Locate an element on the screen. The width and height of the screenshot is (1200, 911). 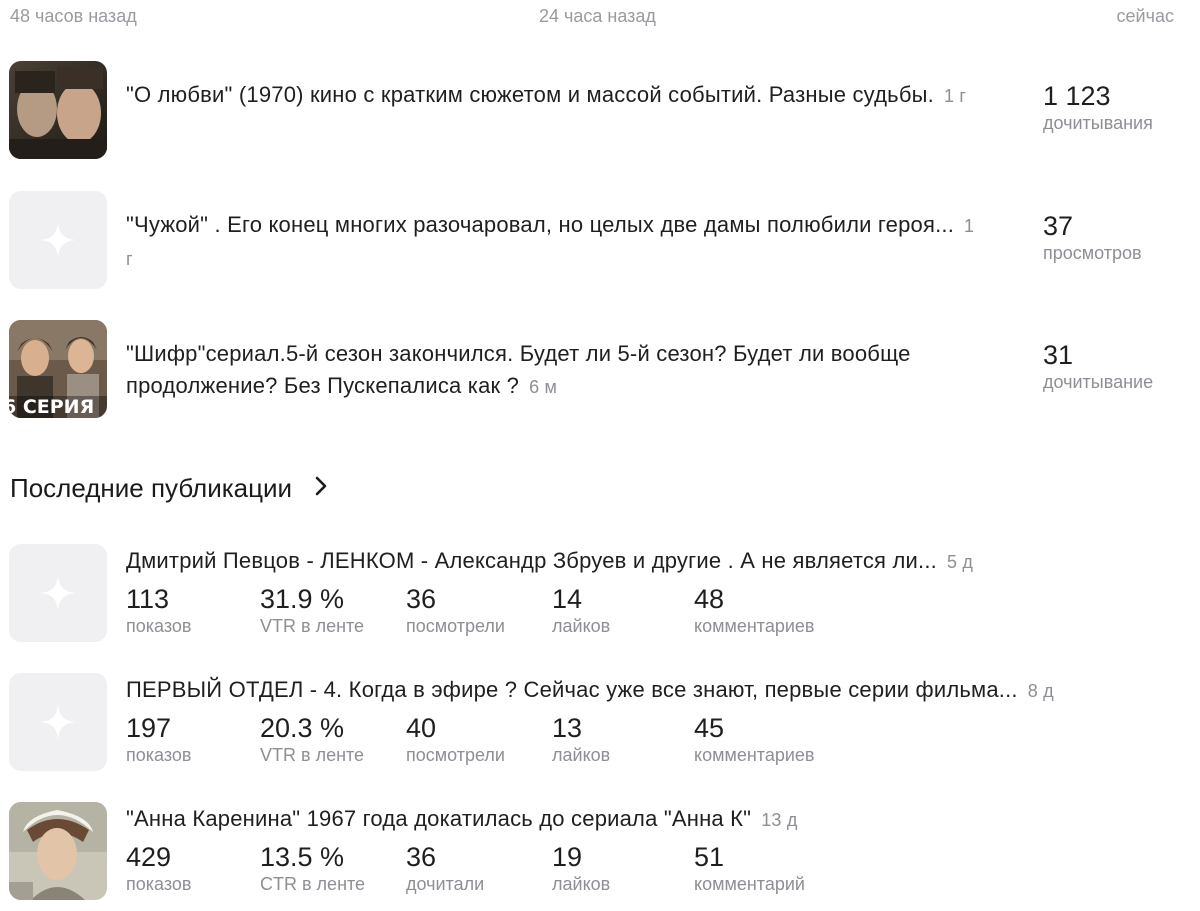
stat-value: 20.3 % is located at coordinates (302, 728).